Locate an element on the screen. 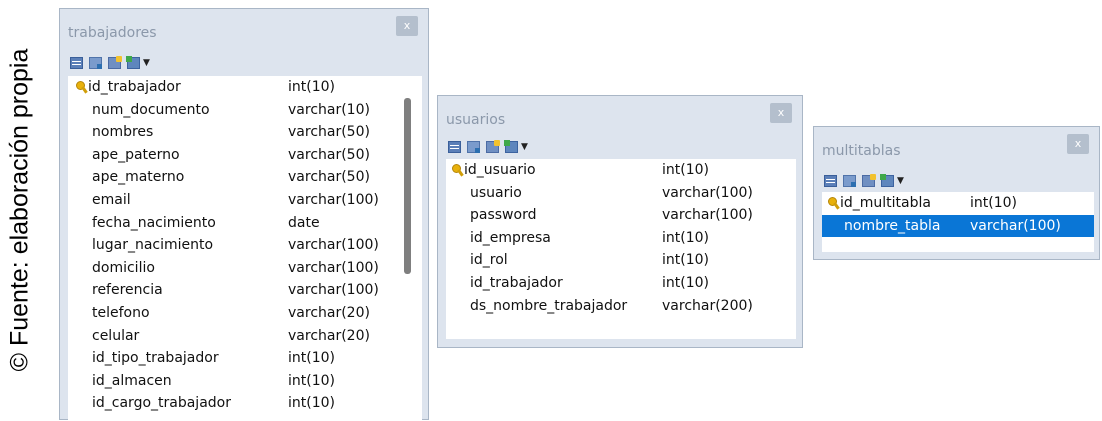 The height and width of the screenshot is (421, 1102). field-row: usuario varchar(100) is located at coordinates (621, 193).